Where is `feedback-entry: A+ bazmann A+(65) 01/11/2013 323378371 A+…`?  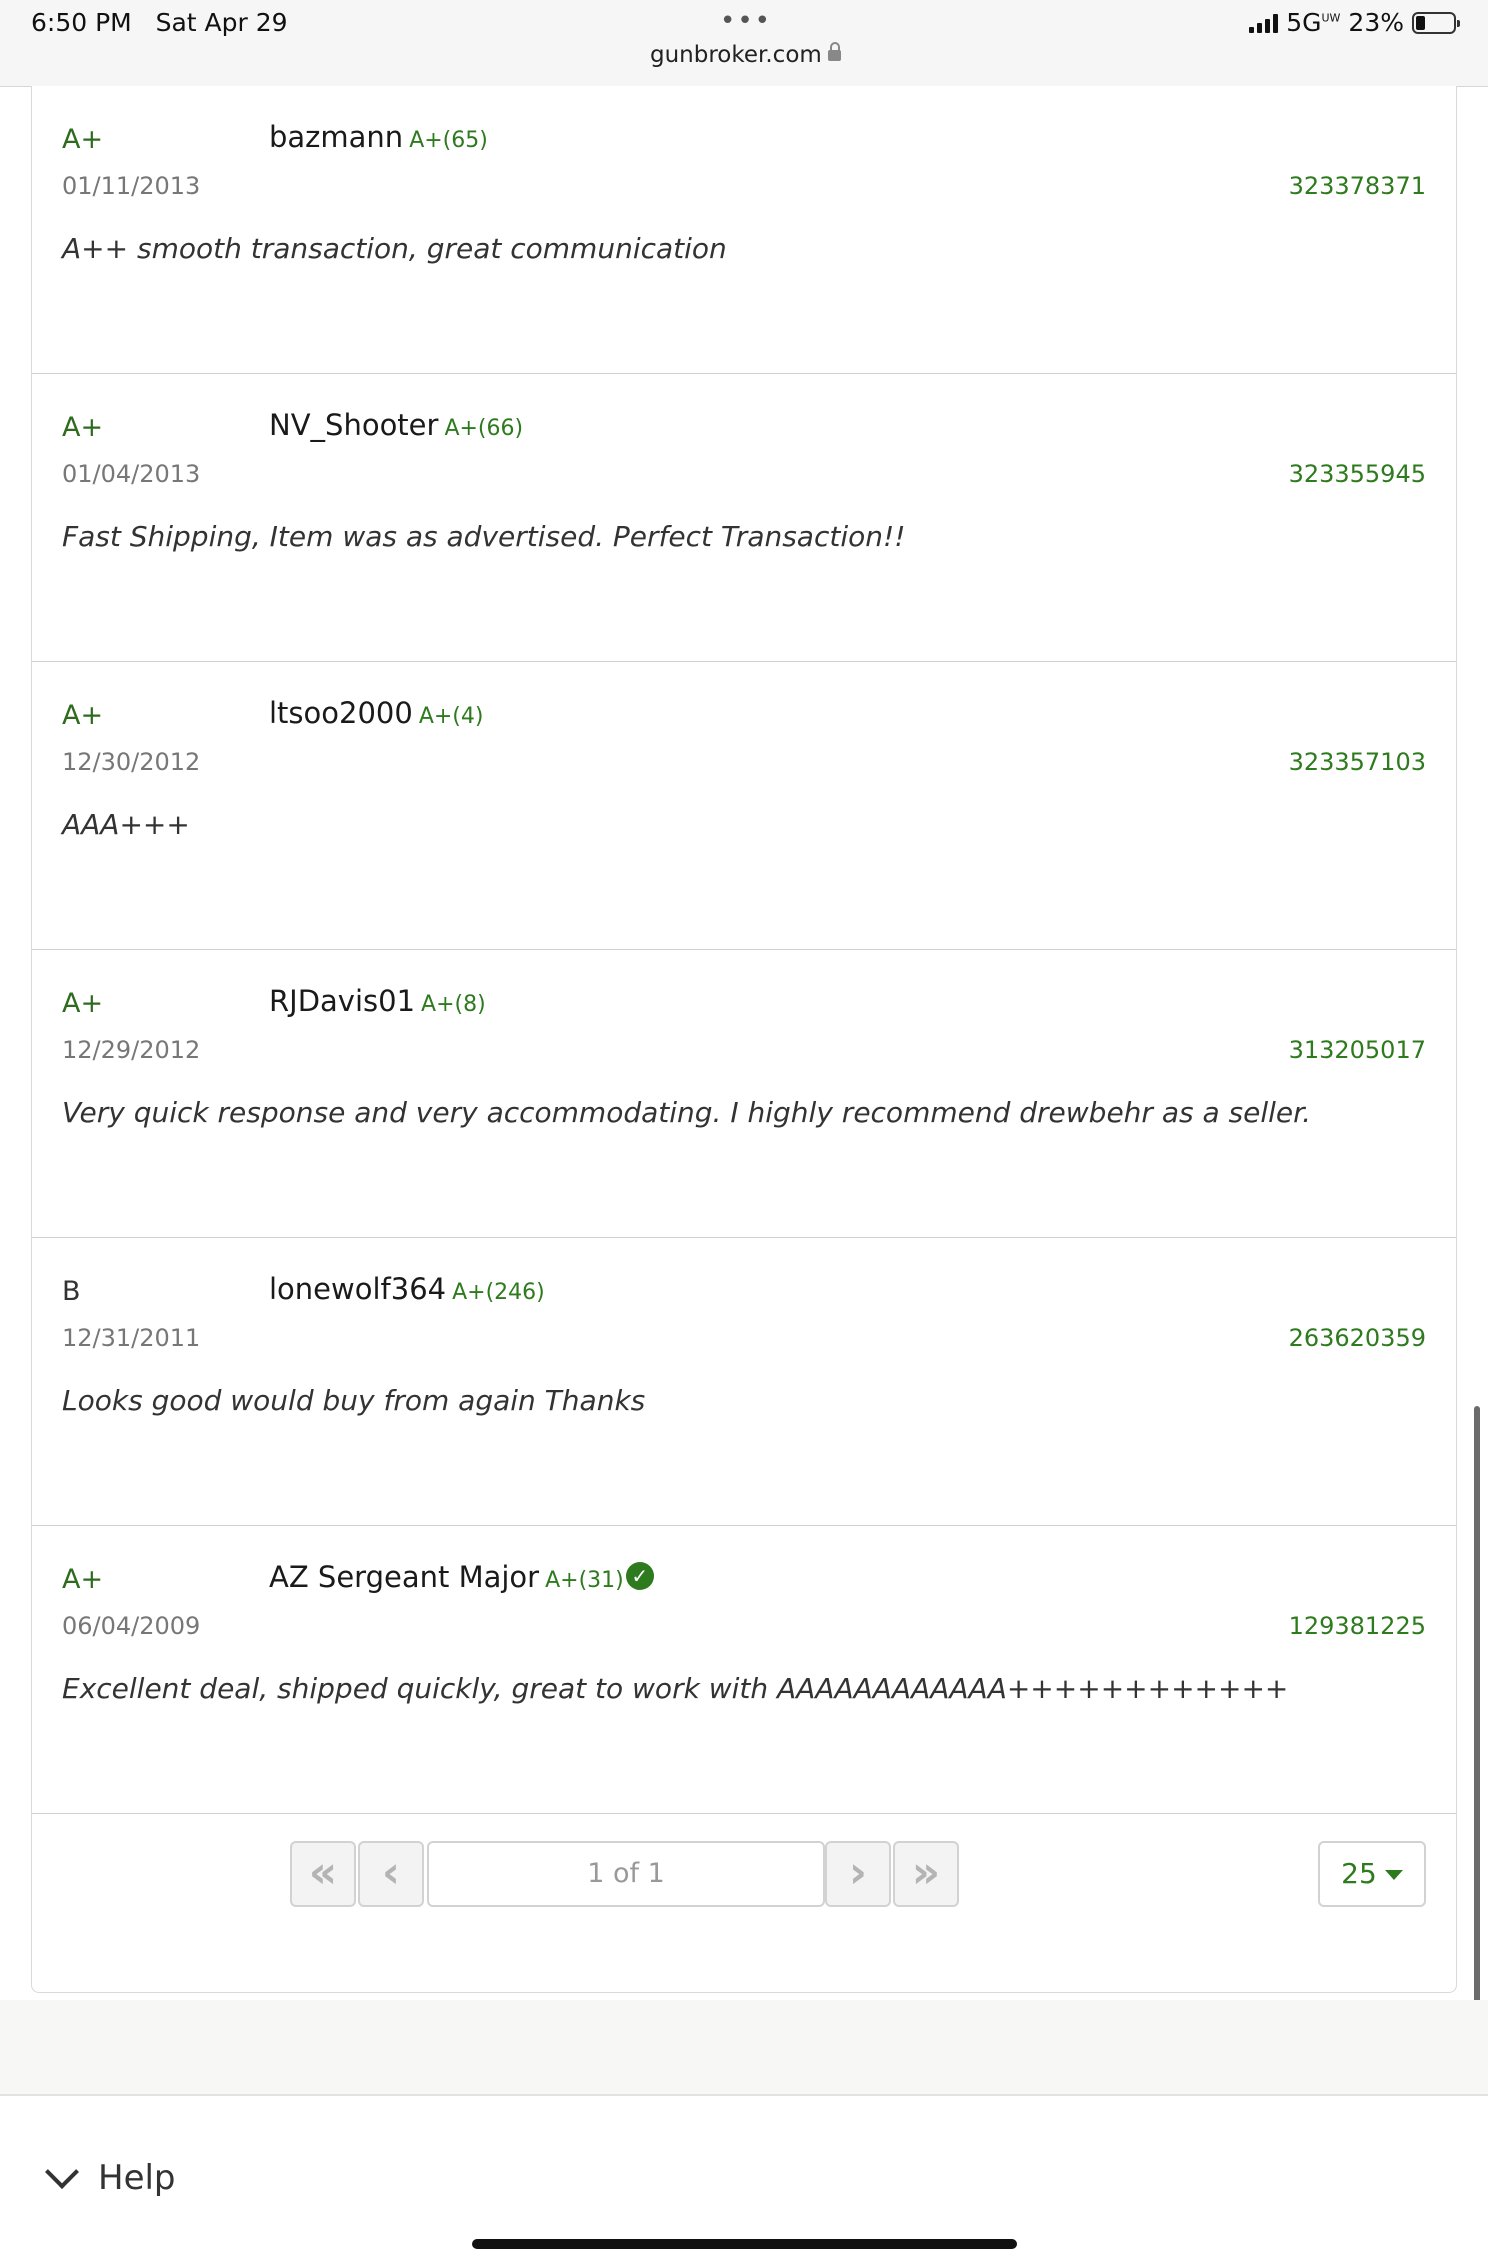
feedback-entry: A+ bazmann A+(65) 01/11/2013 323378371 A+… is located at coordinates (744, 230).